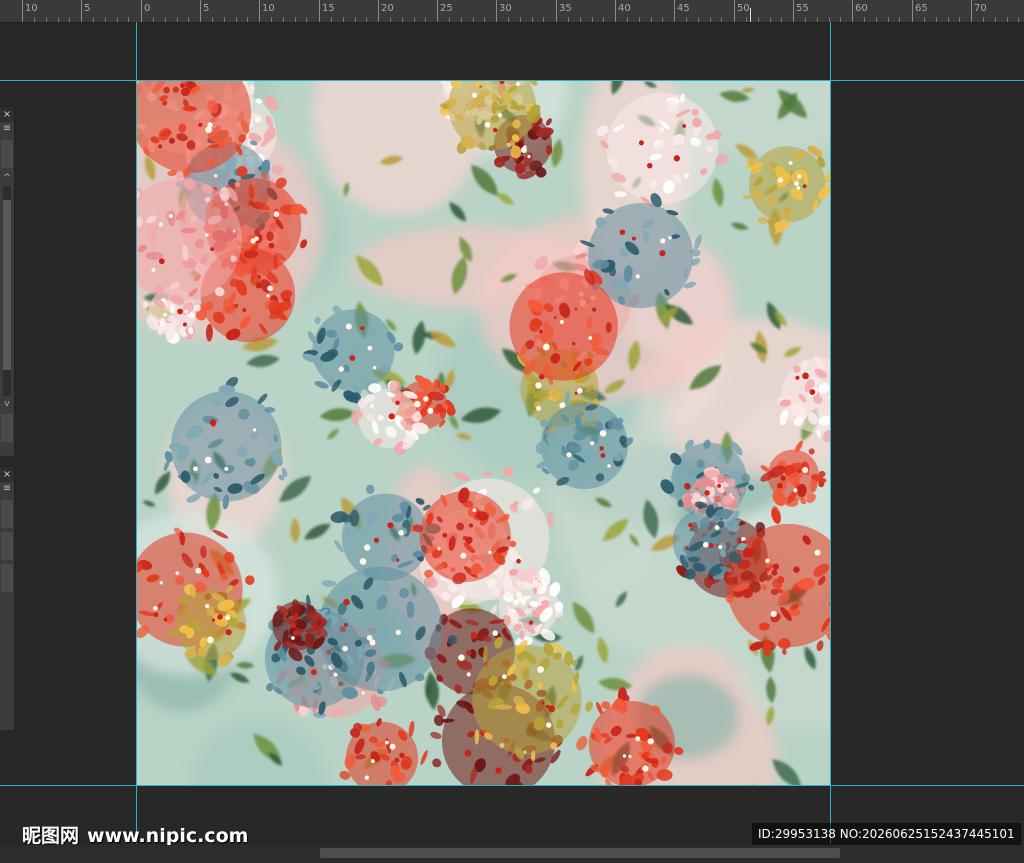 The width and height of the screenshot is (1024, 863). Describe the element at coordinates (624, 8) in the screenshot. I see `ruler-label: 40` at that location.